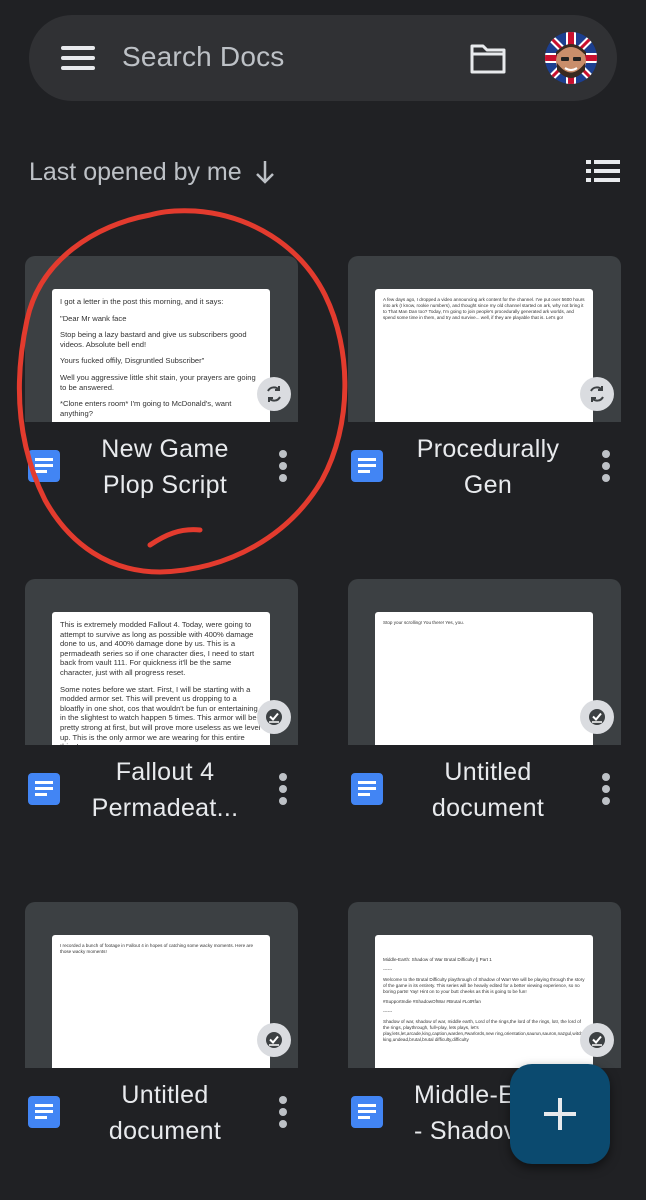  Describe the element at coordinates (603, 171) in the screenshot. I see `list-view-icon` at that location.